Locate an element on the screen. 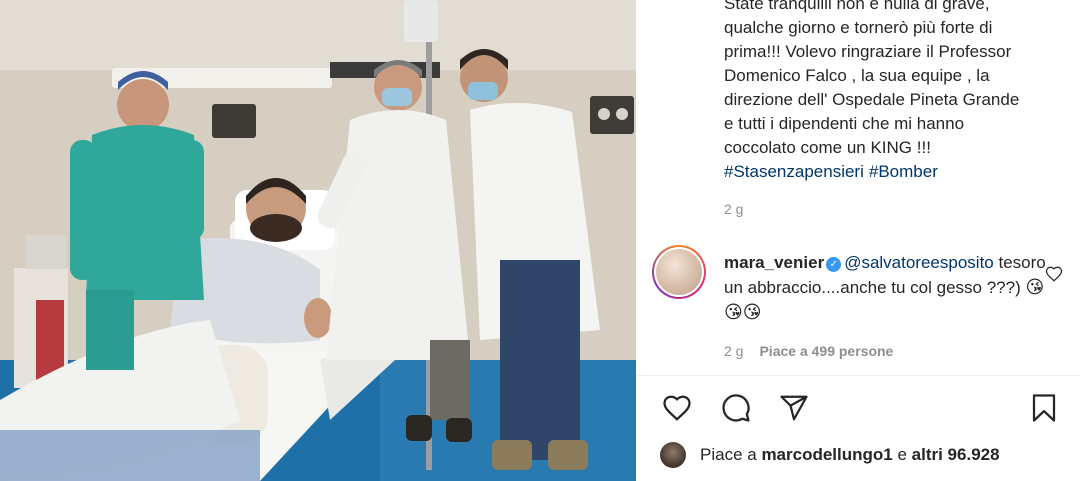 The height and width of the screenshot is (481, 1080). comment-button is located at coordinates (736, 408).